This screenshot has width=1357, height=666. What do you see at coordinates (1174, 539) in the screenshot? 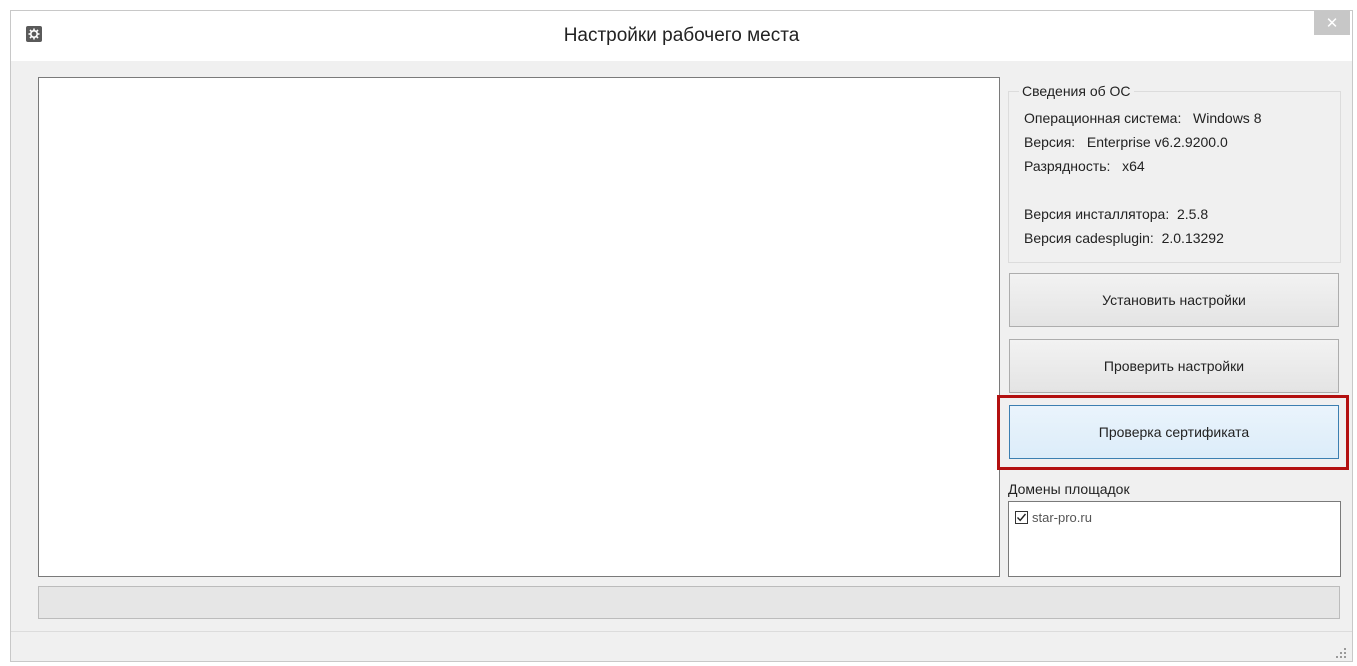
I see `domains-list: star-pro.ru` at bounding box center [1174, 539].